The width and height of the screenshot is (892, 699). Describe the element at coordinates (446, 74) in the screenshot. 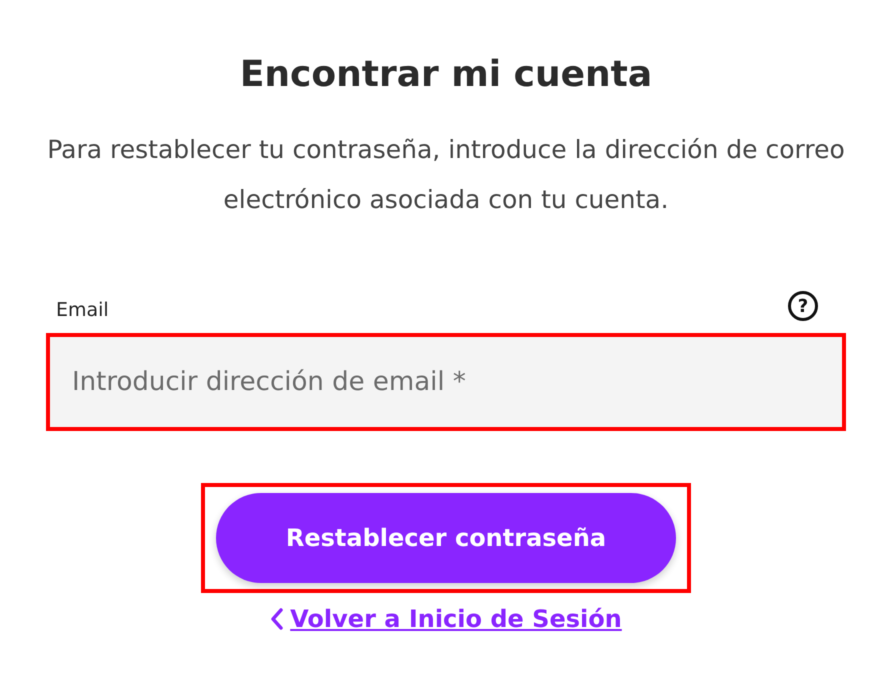

I see `page-title: Encontrar mi cuenta` at that location.